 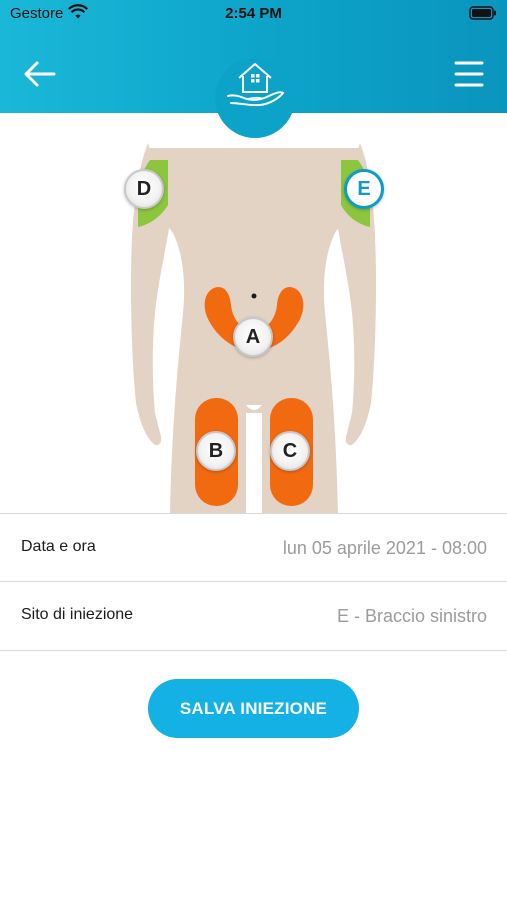 I want to click on injection-site-row: Sito di iniezione E - Braccio sinistro, so click(x=253, y=616).